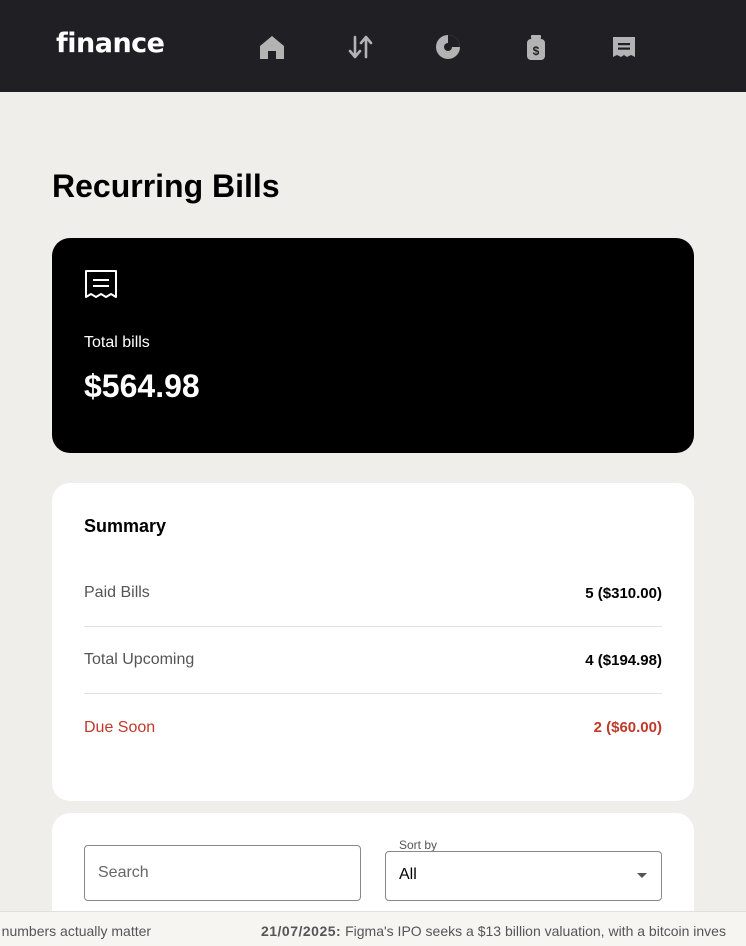 Image resolution: width=746 pixels, height=946 pixels. Describe the element at coordinates (76, 931) in the screenshot. I see `ticker-lead-text: e numbers actually matter` at that location.